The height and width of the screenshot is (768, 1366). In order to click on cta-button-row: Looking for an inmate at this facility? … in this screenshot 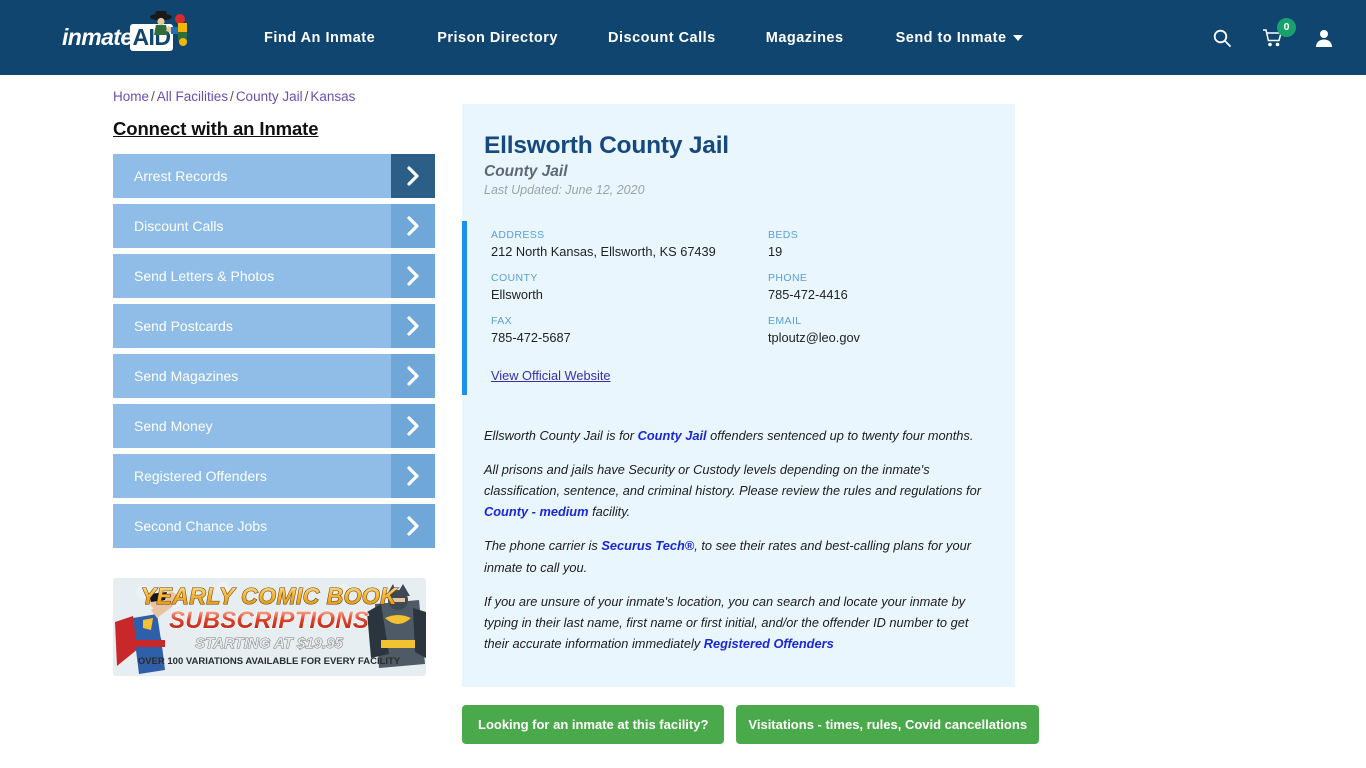, I will do `click(751, 724)`.